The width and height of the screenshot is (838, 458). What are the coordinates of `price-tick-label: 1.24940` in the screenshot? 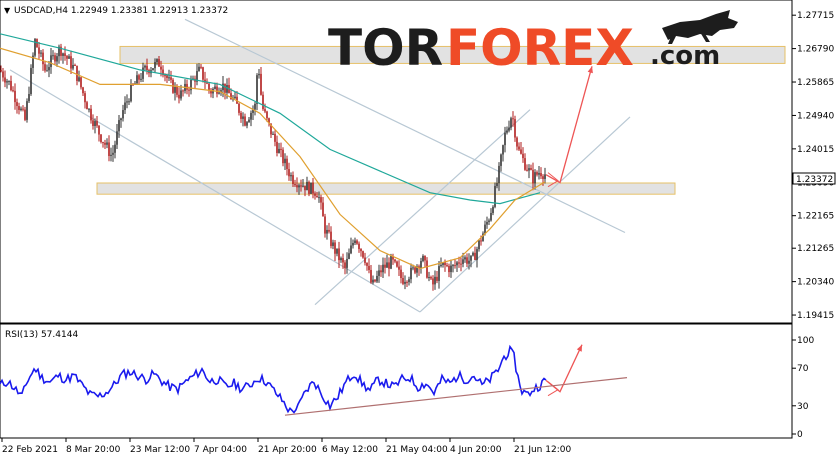 It's located at (815, 116).